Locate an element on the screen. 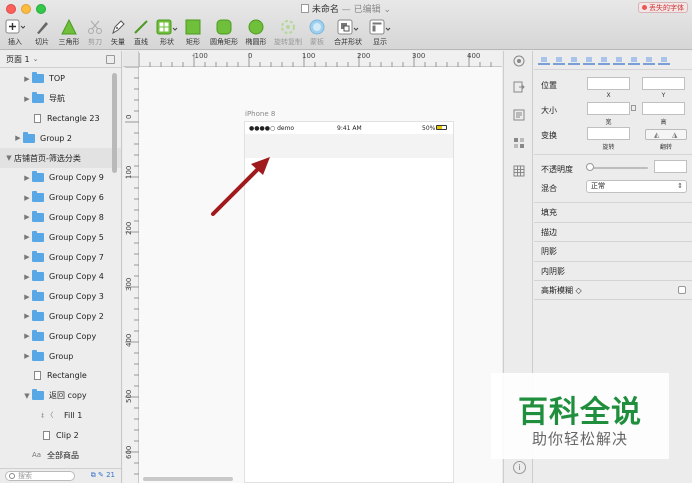 The image size is (692, 483). layer-row: ⤈ 〈 Fill 1 is located at coordinates (60, 416).